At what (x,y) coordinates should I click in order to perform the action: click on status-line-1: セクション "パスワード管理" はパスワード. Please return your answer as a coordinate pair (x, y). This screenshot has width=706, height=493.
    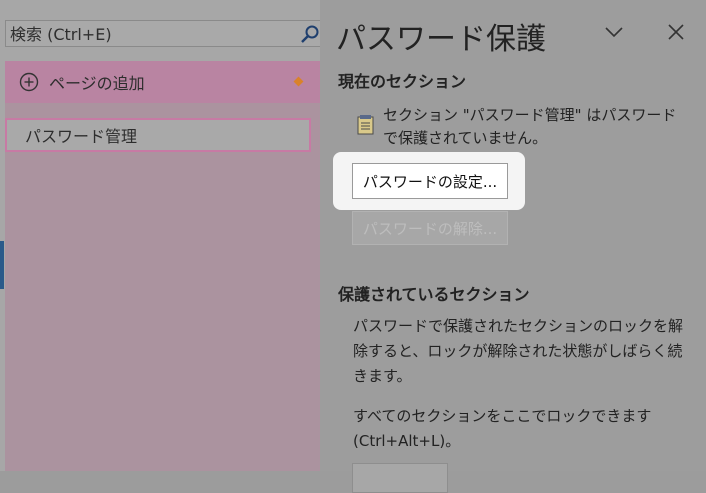
    Looking at the image, I should click on (530, 115).